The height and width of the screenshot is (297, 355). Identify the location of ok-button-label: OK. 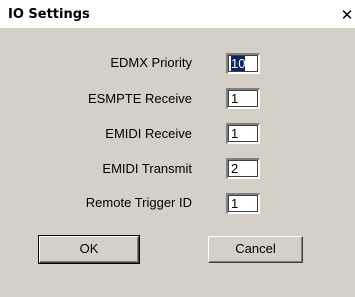
(89, 248).